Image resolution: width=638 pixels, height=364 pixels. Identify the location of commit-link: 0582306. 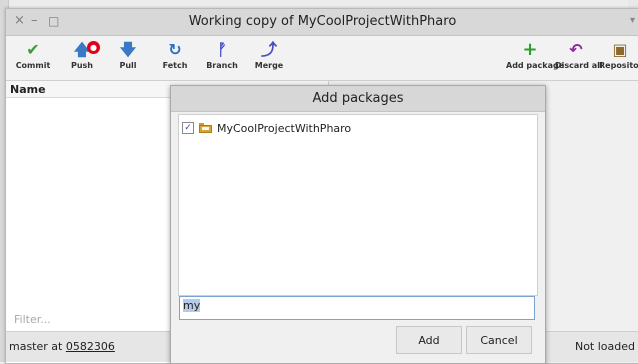
(90, 346).